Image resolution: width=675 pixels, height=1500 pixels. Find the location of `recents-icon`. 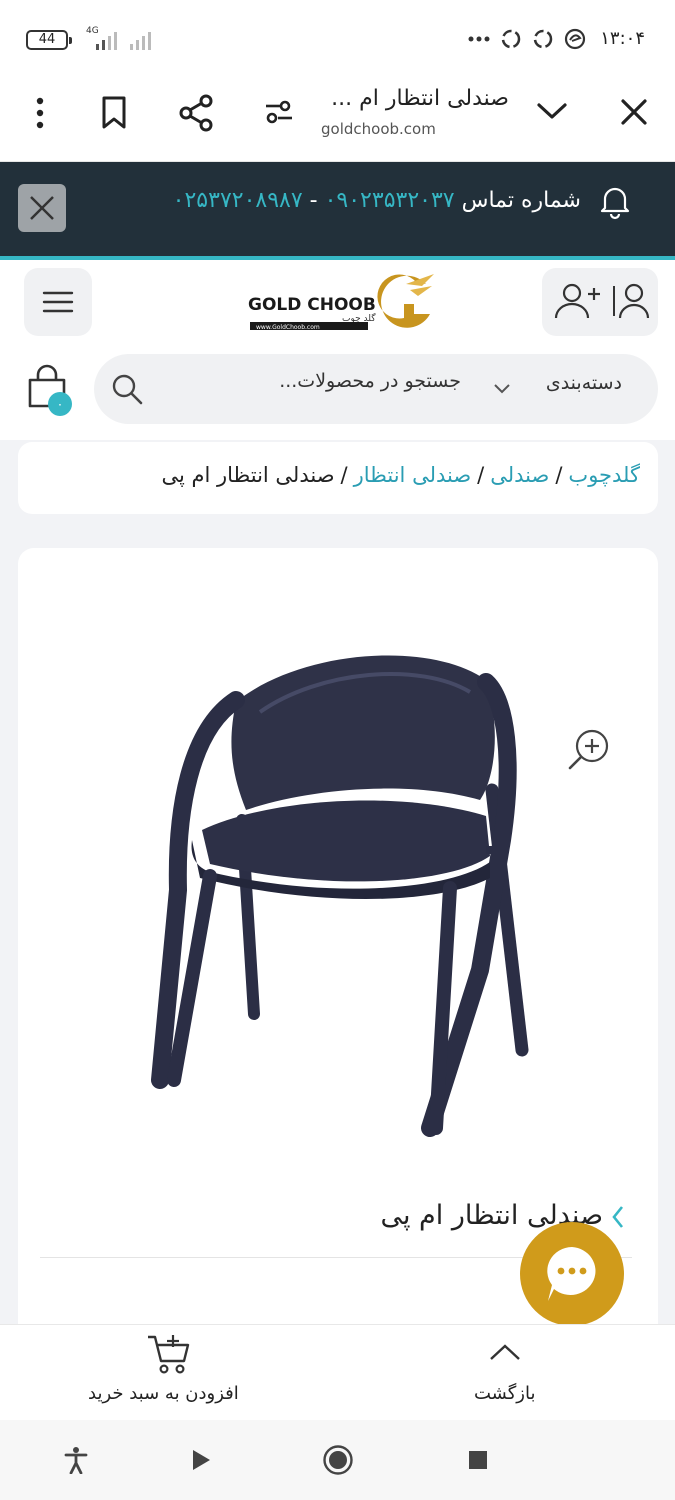

recents-icon is located at coordinates (478, 1460).